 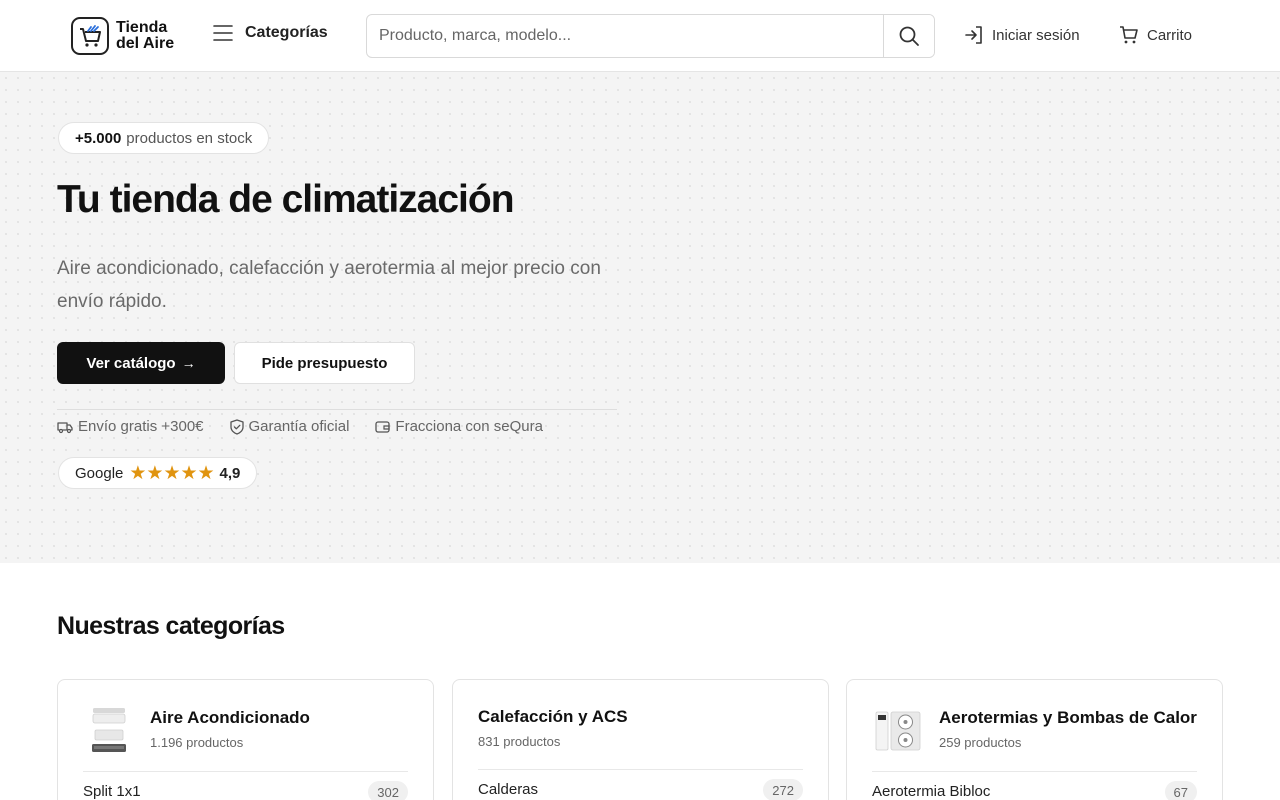 I want to click on feature-financing-label: Fracciona con seQura, so click(x=469, y=426).